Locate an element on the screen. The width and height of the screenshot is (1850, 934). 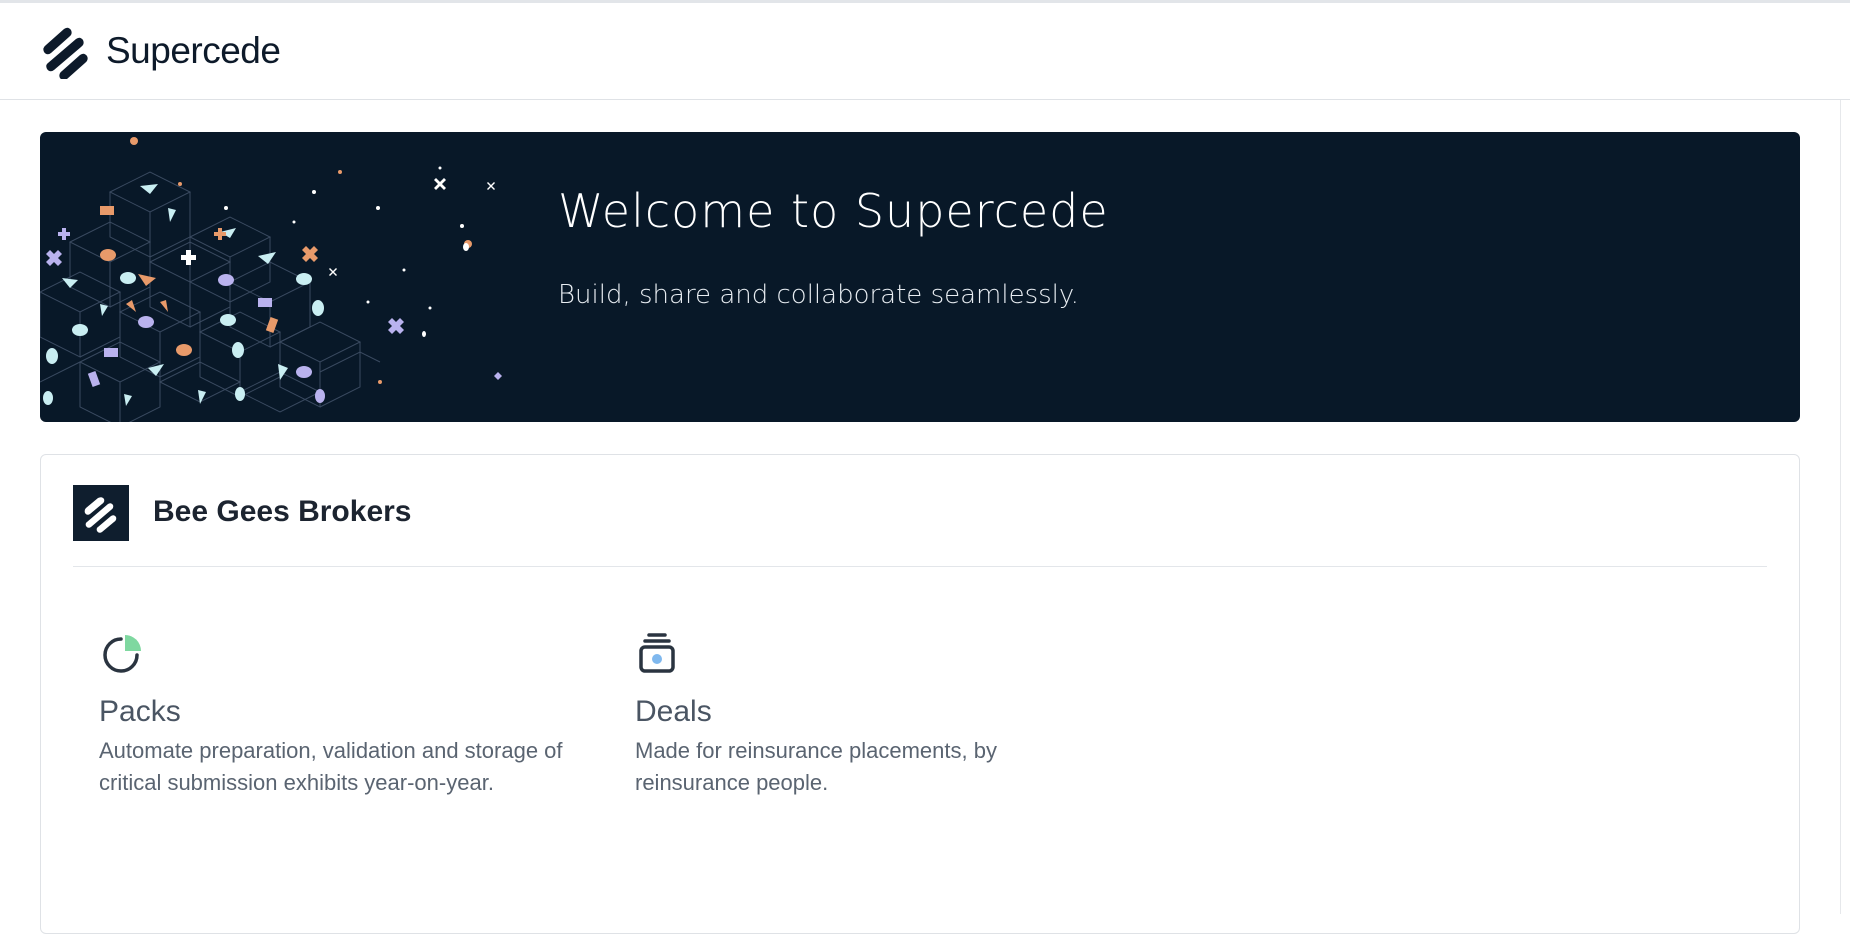
organization-name: Bee Gees Brokers is located at coordinates (282, 511).